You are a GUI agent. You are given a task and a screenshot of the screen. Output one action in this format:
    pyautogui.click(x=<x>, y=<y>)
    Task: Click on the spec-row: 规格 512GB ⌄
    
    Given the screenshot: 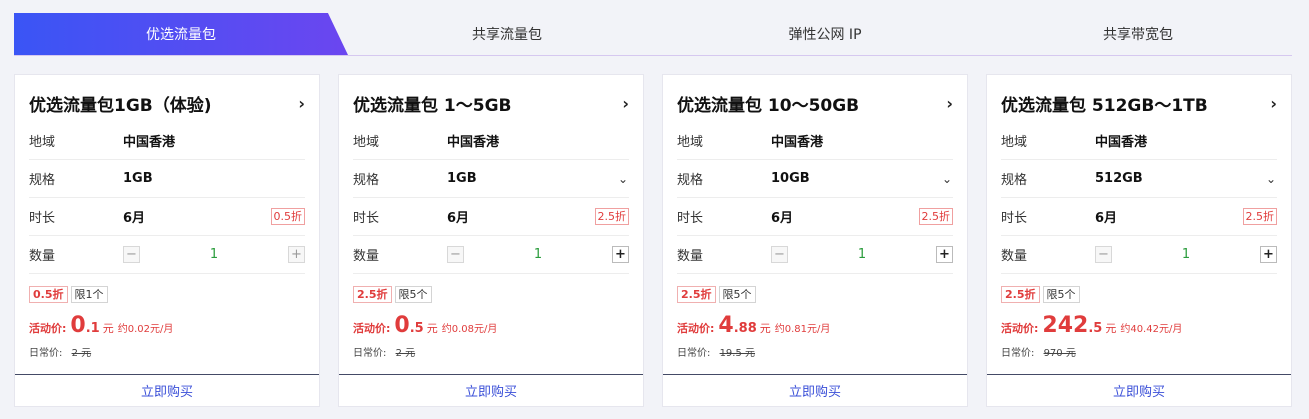 What is the action you would take?
    pyautogui.click(x=1139, y=179)
    